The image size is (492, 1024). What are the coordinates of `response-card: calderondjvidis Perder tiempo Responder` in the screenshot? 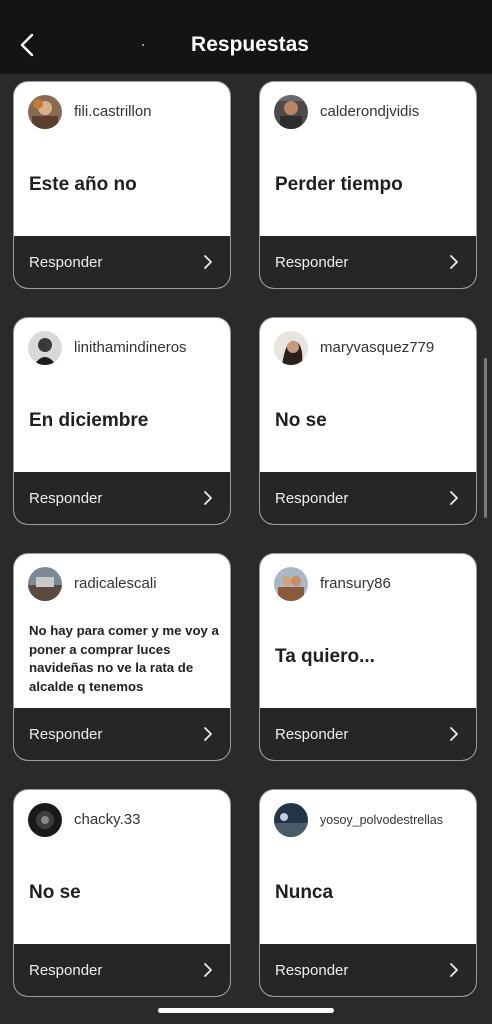 It's located at (368, 185).